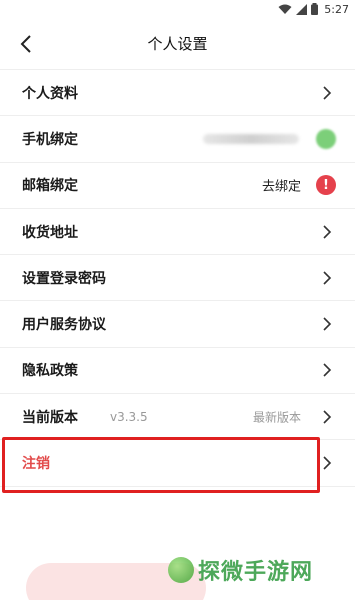 The width and height of the screenshot is (355, 600). I want to click on highlight-annotation-box, so click(161, 465).